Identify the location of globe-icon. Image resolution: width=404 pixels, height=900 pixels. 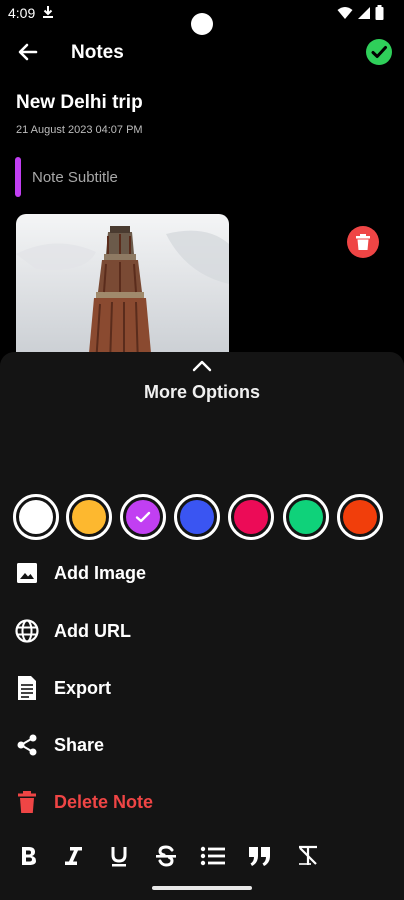
(27, 631).